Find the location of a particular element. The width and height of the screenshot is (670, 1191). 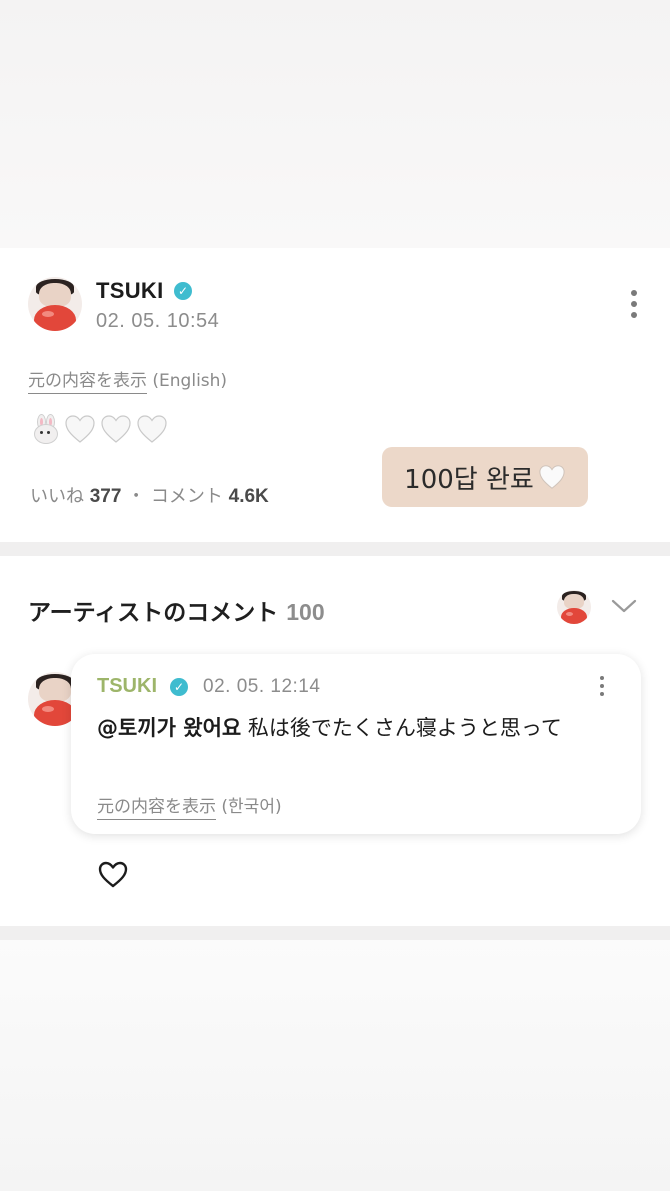

comment-translate: 元の内容を表示 (한국어) is located at coordinates (189, 806).